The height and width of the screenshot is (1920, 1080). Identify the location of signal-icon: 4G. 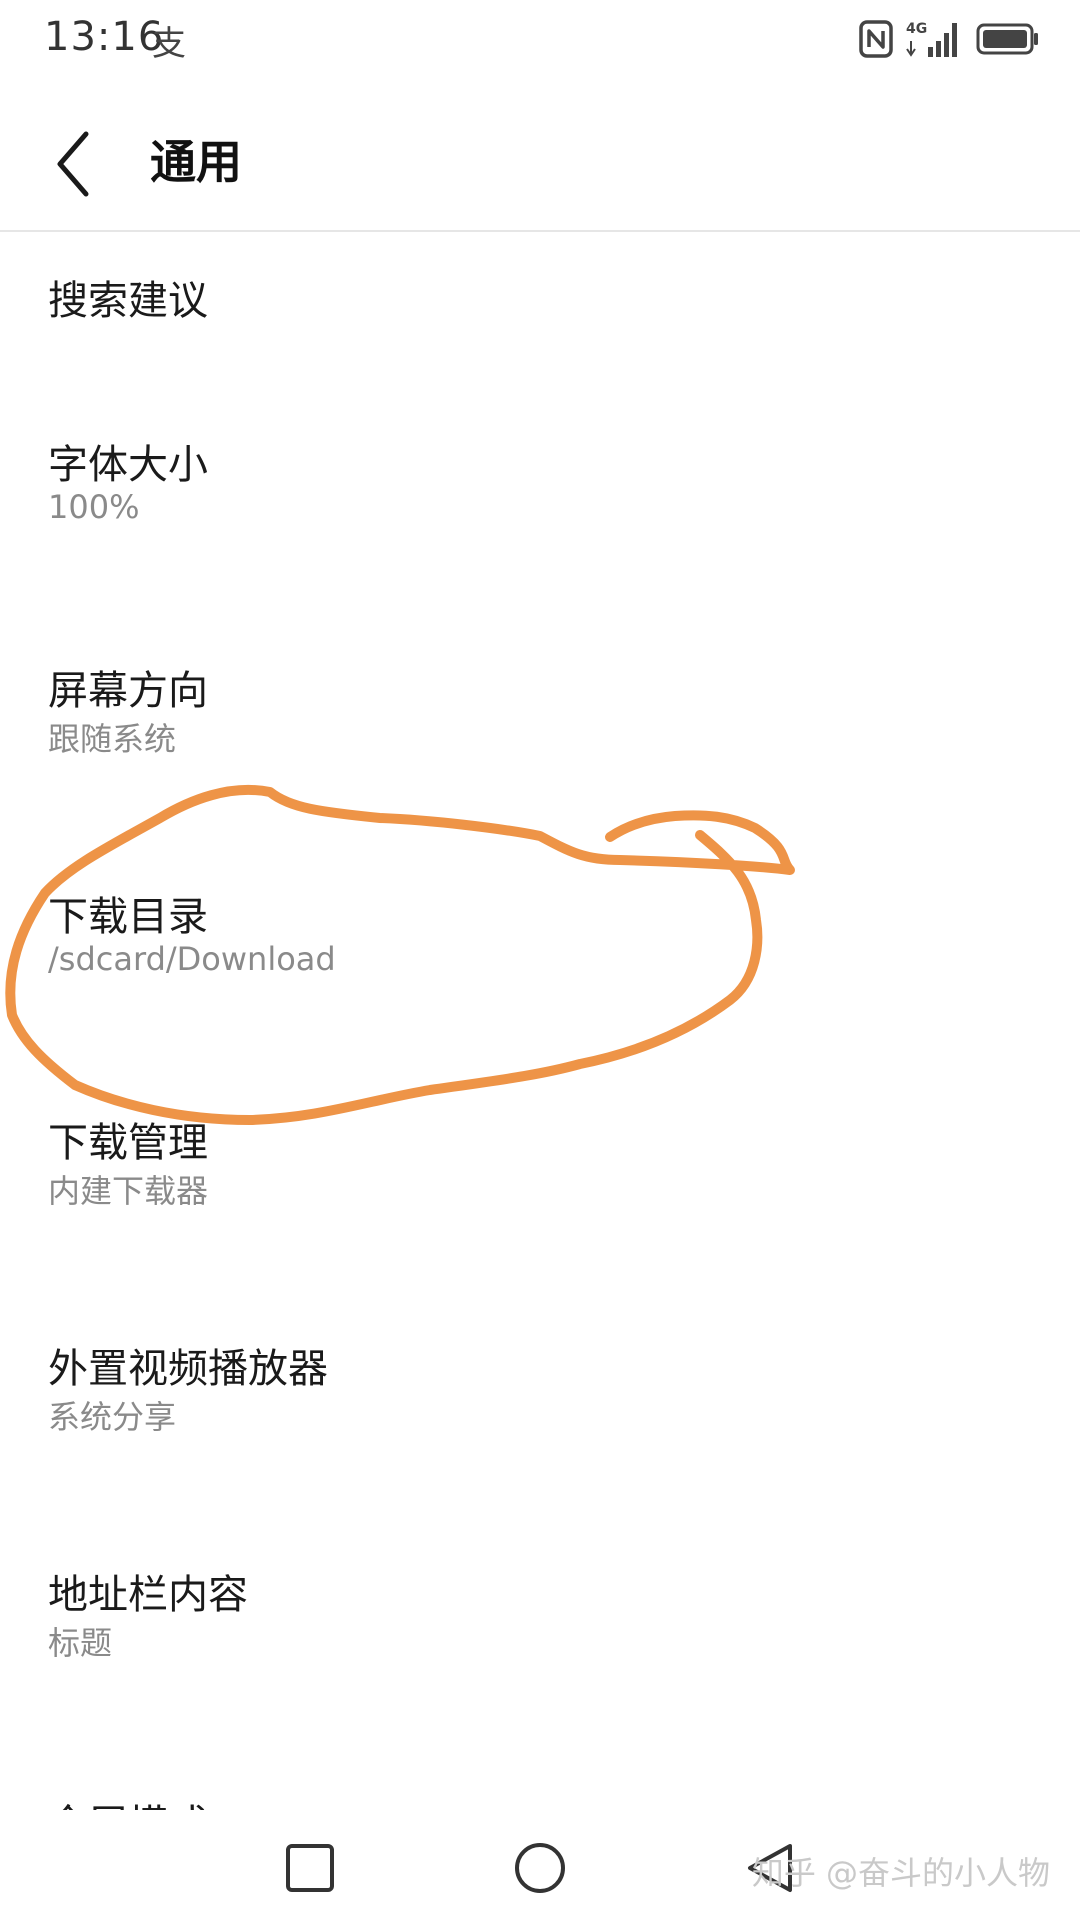
(931, 39).